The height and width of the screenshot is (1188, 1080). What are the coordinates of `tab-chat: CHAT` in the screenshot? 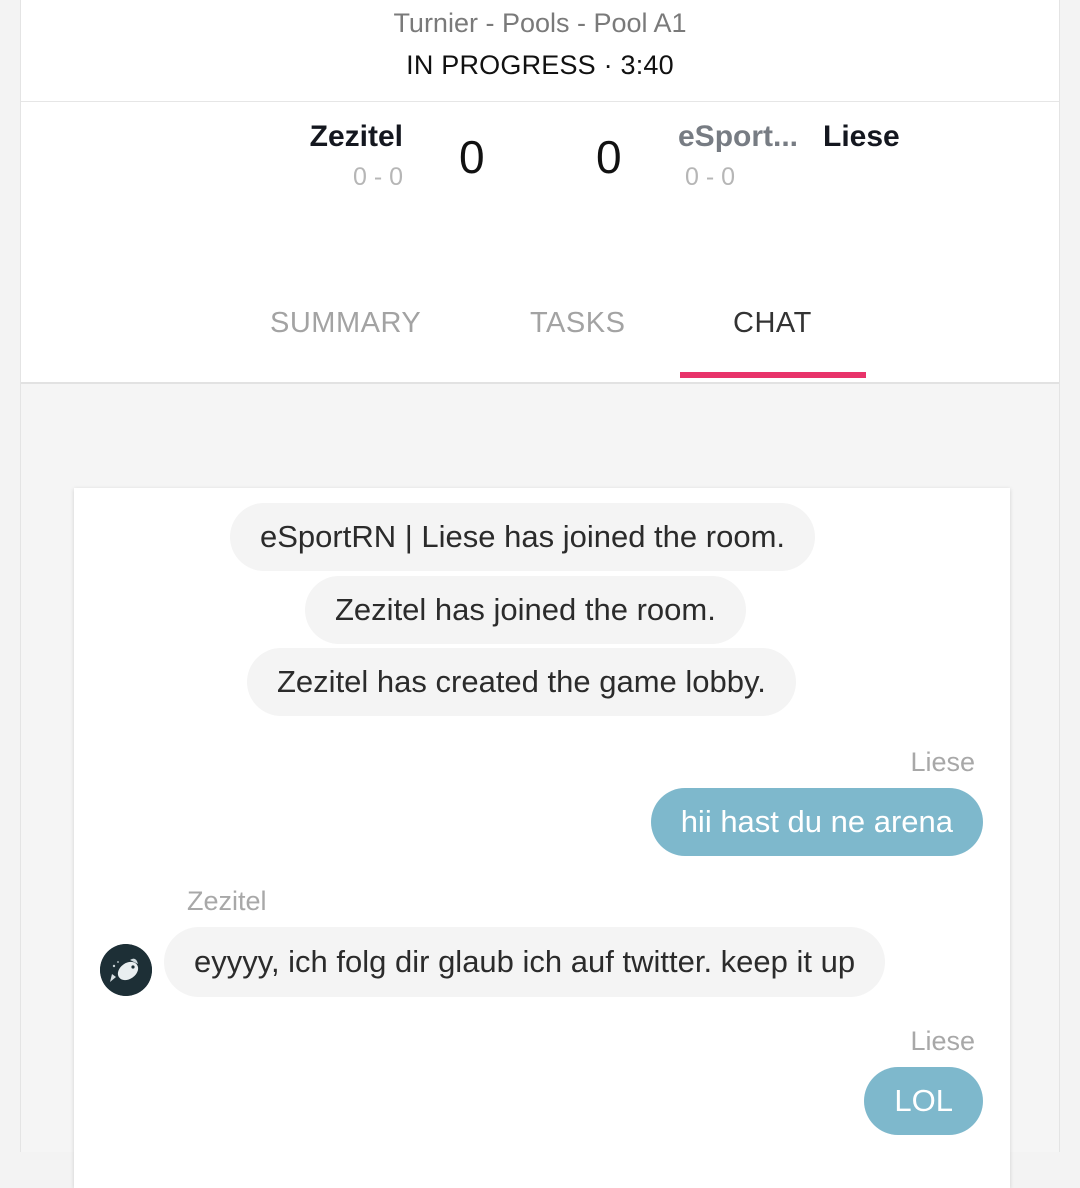 It's located at (772, 323).